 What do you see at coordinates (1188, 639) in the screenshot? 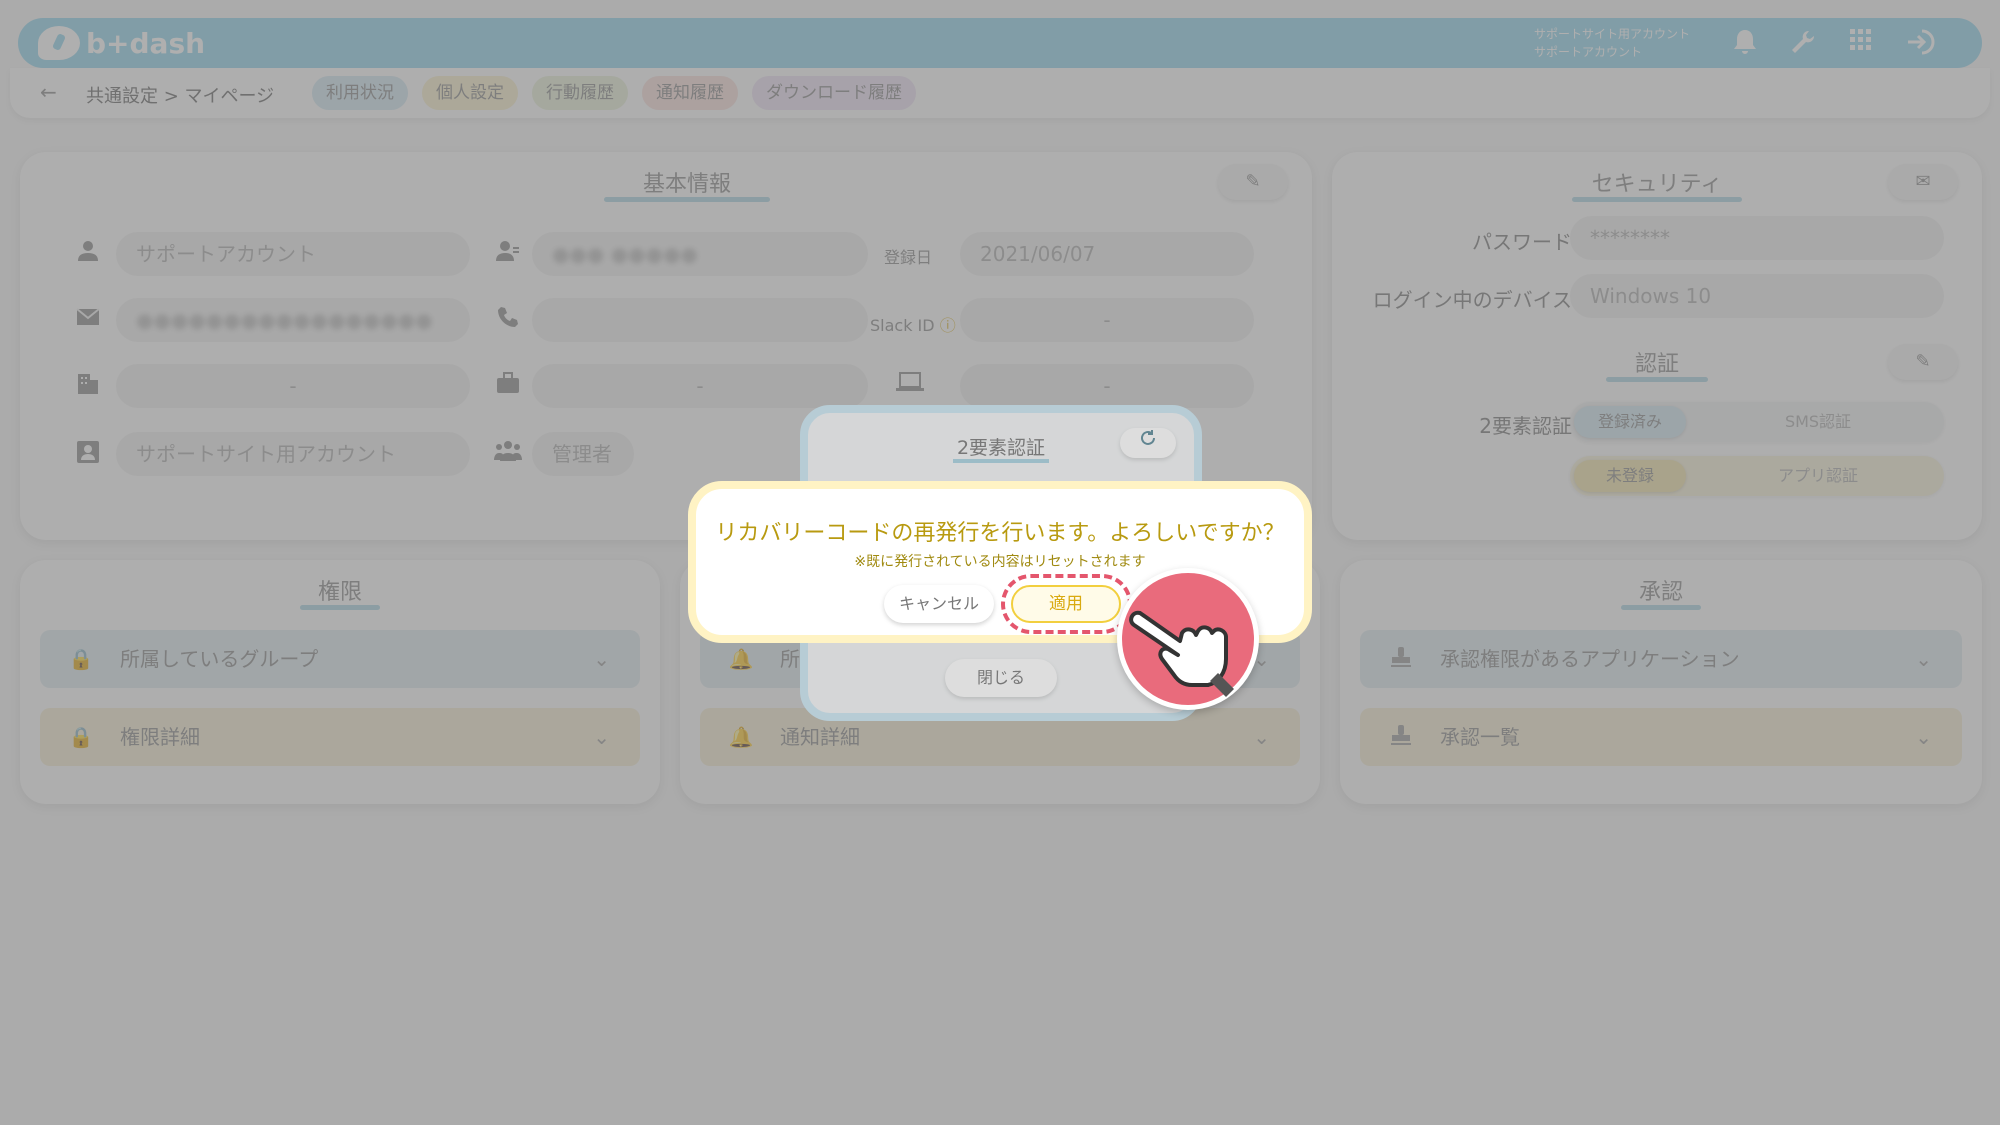
I see `hand-pointer-icon` at bounding box center [1188, 639].